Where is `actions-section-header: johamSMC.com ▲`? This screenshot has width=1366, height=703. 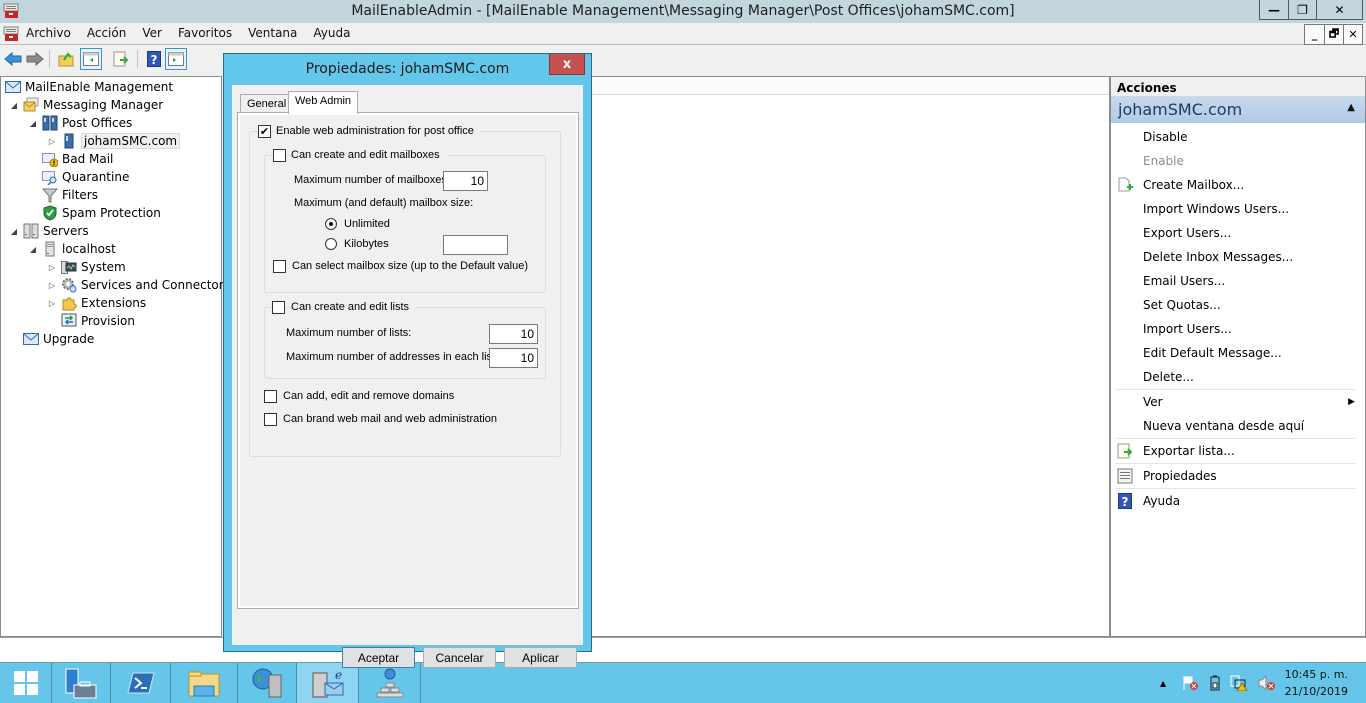 actions-section-header: johamSMC.com ▲ is located at coordinates (1238, 110).